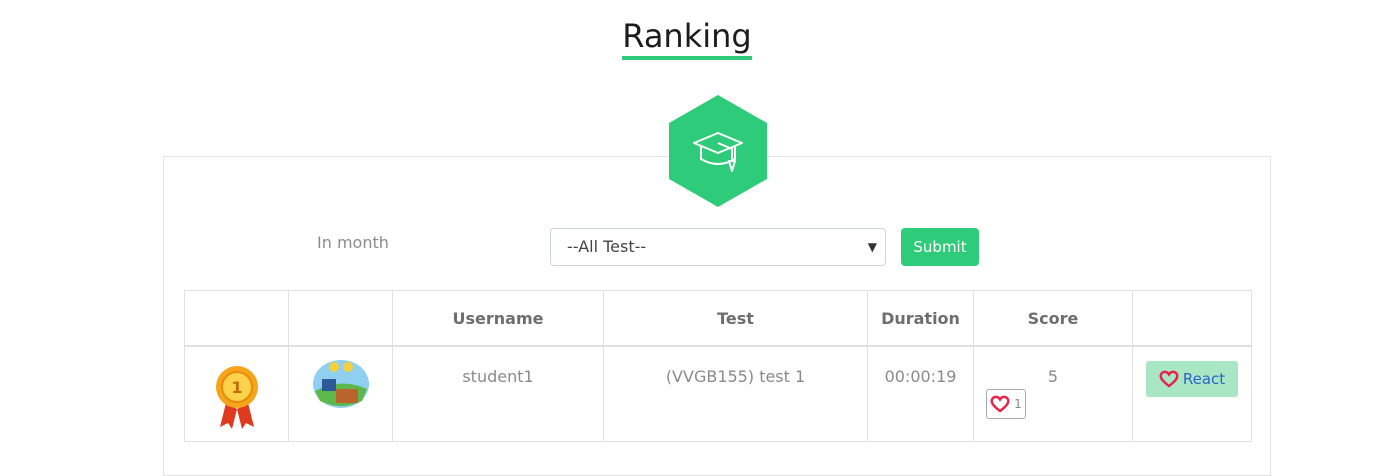 The image size is (1374, 476). What do you see at coordinates (1053, 318) in the screenshot?
I see `header-score: Score` at bounding box center [1053, 318].